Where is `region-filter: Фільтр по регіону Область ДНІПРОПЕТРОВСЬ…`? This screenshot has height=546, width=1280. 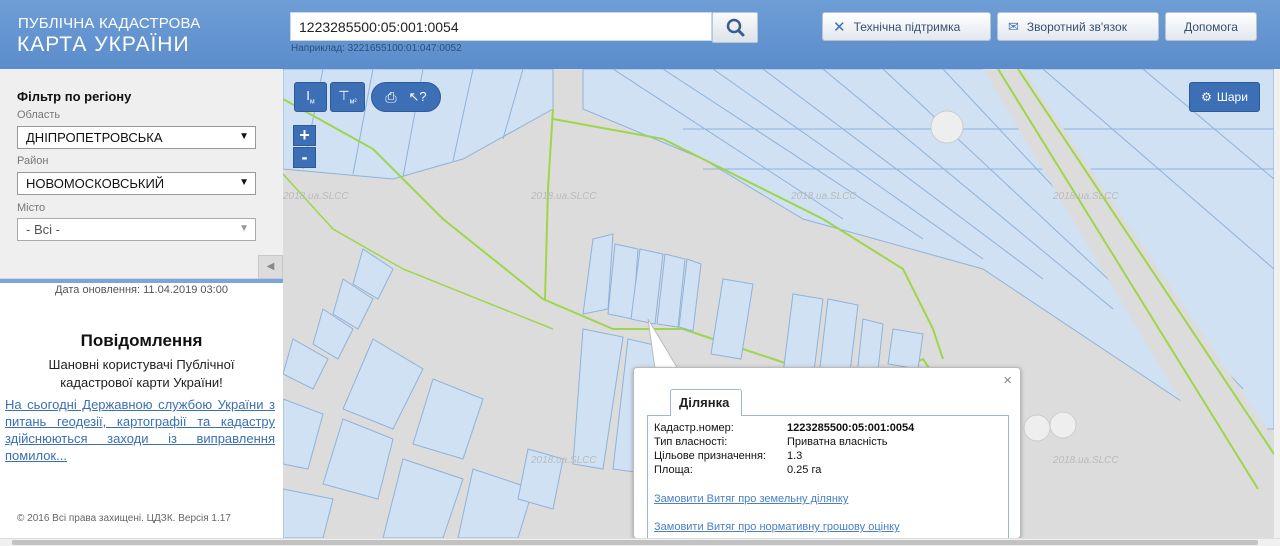
region-filter: Фільтр по регіону Область ДНІПРОПЕТРОВСЬ… is located at coordinates (141, 174).